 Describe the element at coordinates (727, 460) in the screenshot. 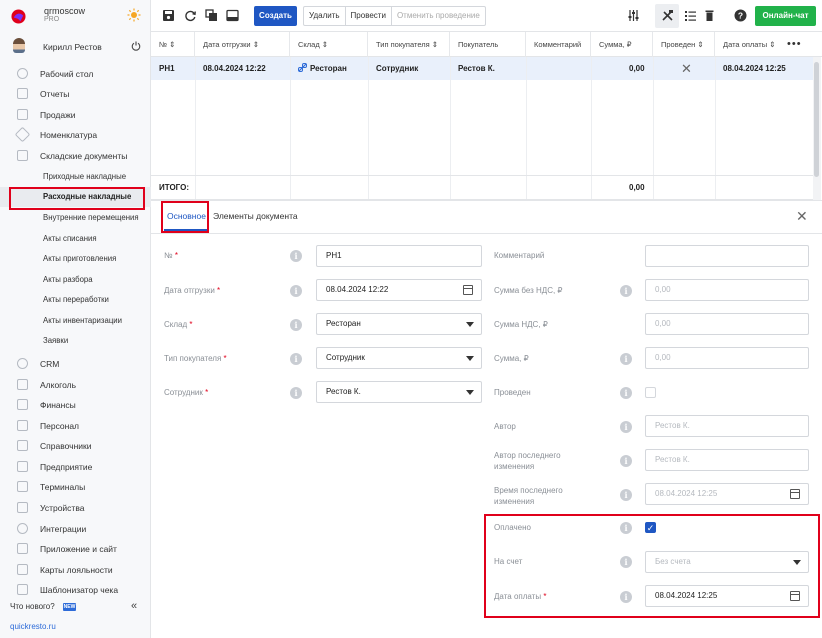

I see `last-author-field: Рестов К.` at that location.